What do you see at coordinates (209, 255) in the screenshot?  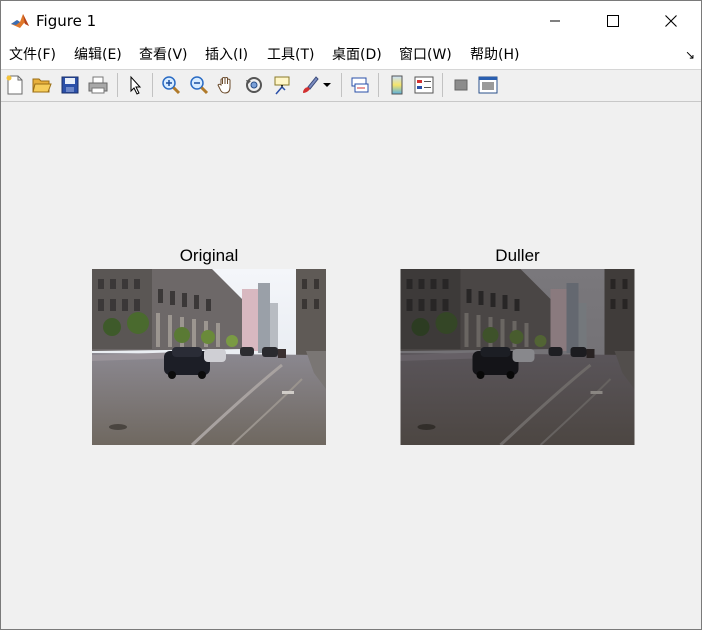 I see `axes-title-original: Original` at bounding box center [209, 255].